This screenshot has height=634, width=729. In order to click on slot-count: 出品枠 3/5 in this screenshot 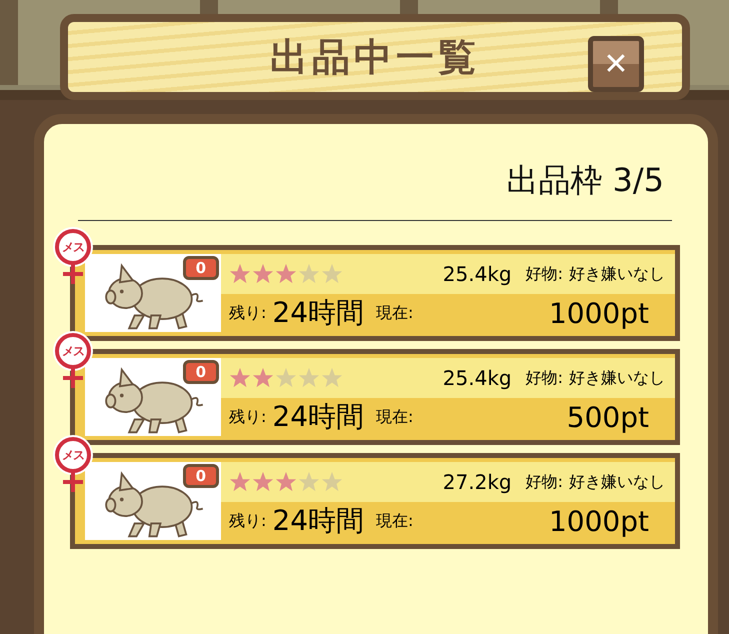, I will do `click(585, 180)`.